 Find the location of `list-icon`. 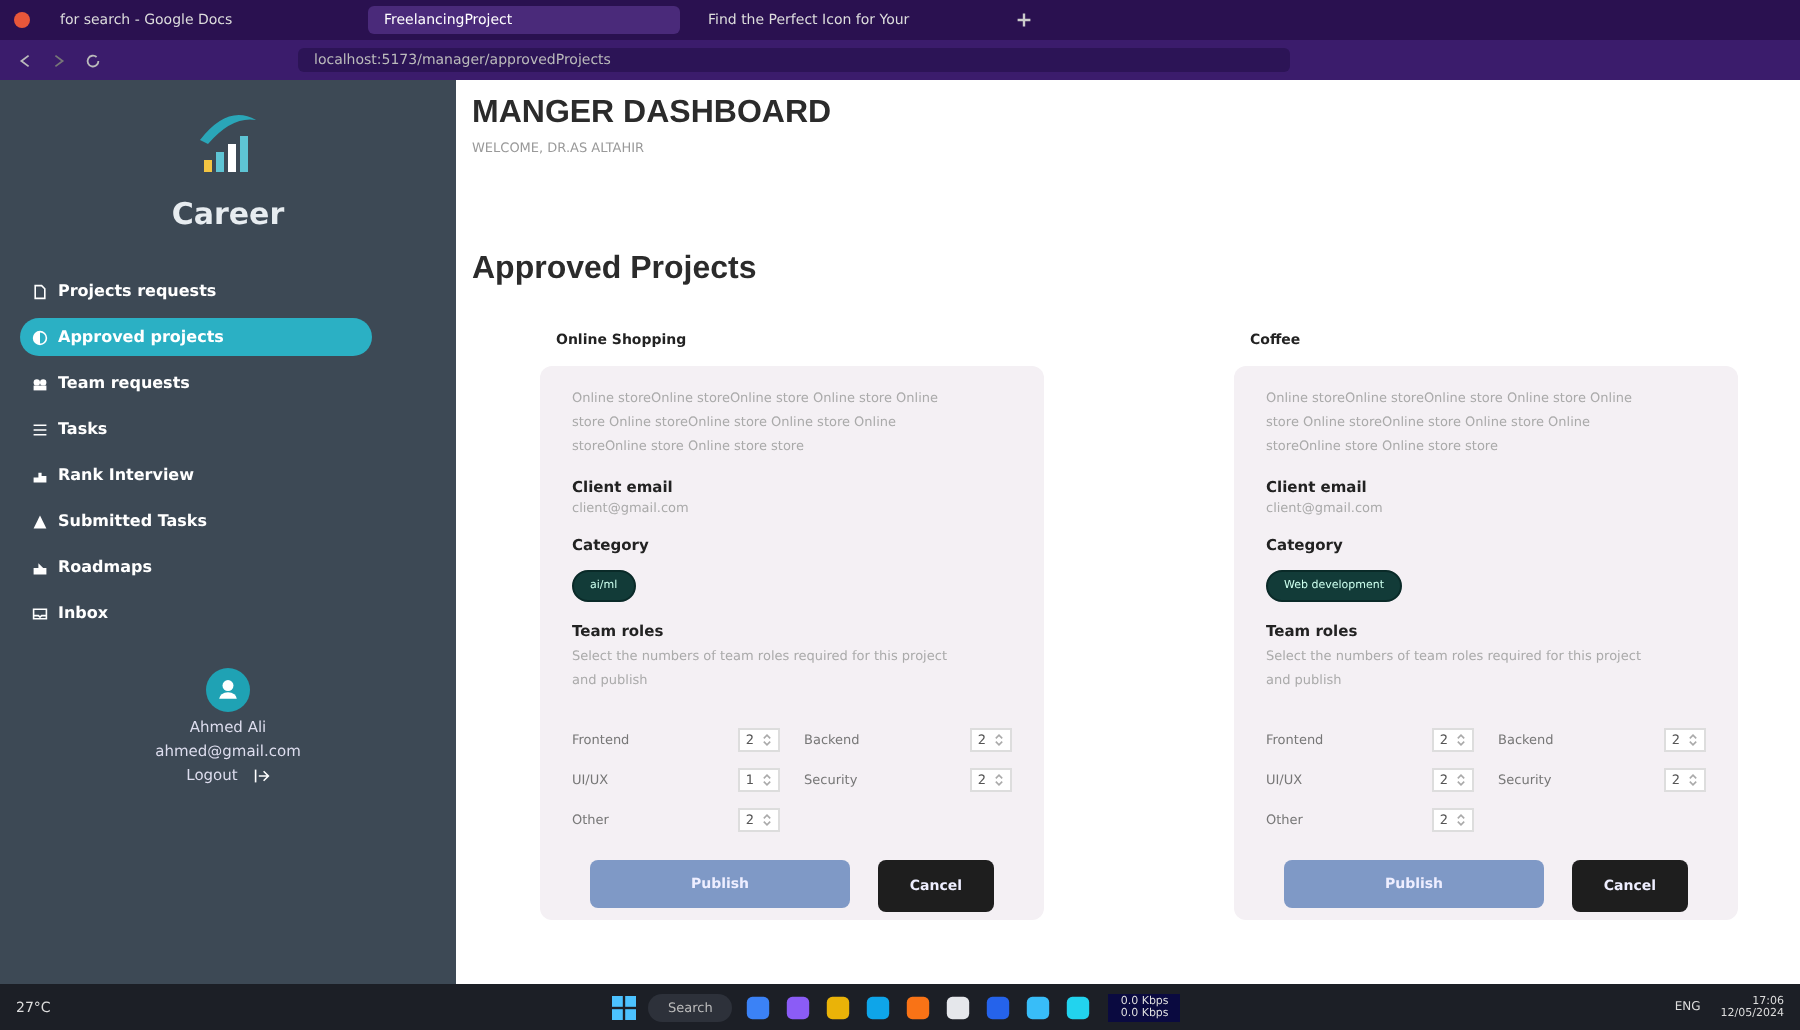

list-icon is located at coordinates (40, 429).